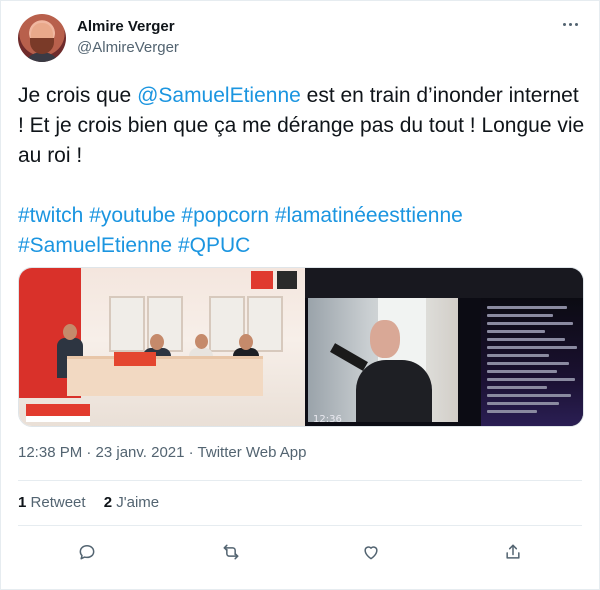 The width and height of the screenshot is (600, 590). What do you see at coordinates (22, 502) in the screenshot?
I see `retweets-count: 1` at bounding box center [22, 502].